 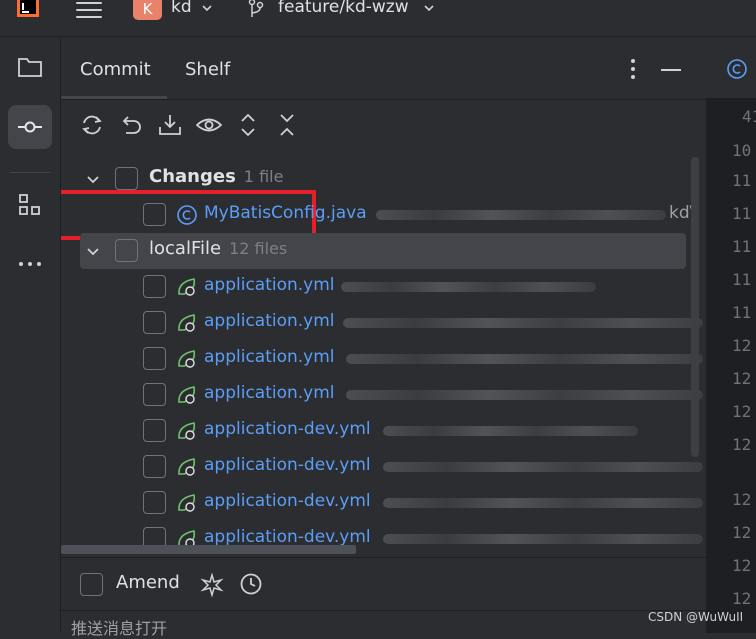 I want to click on history-clock-icon, so click(x=251, y=584).